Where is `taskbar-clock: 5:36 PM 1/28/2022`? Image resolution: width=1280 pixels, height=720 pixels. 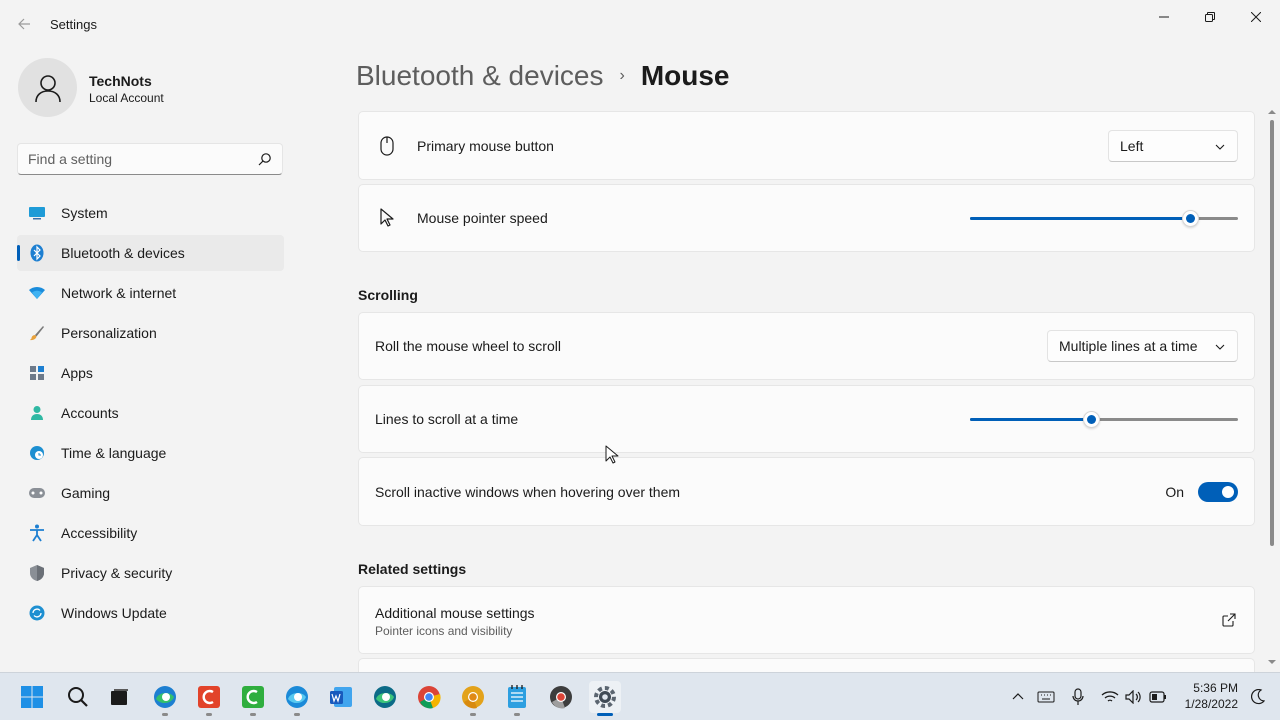
taskbar-clock: 5:36 PM 1/28/2022 is located at coordinates (1207, 696).